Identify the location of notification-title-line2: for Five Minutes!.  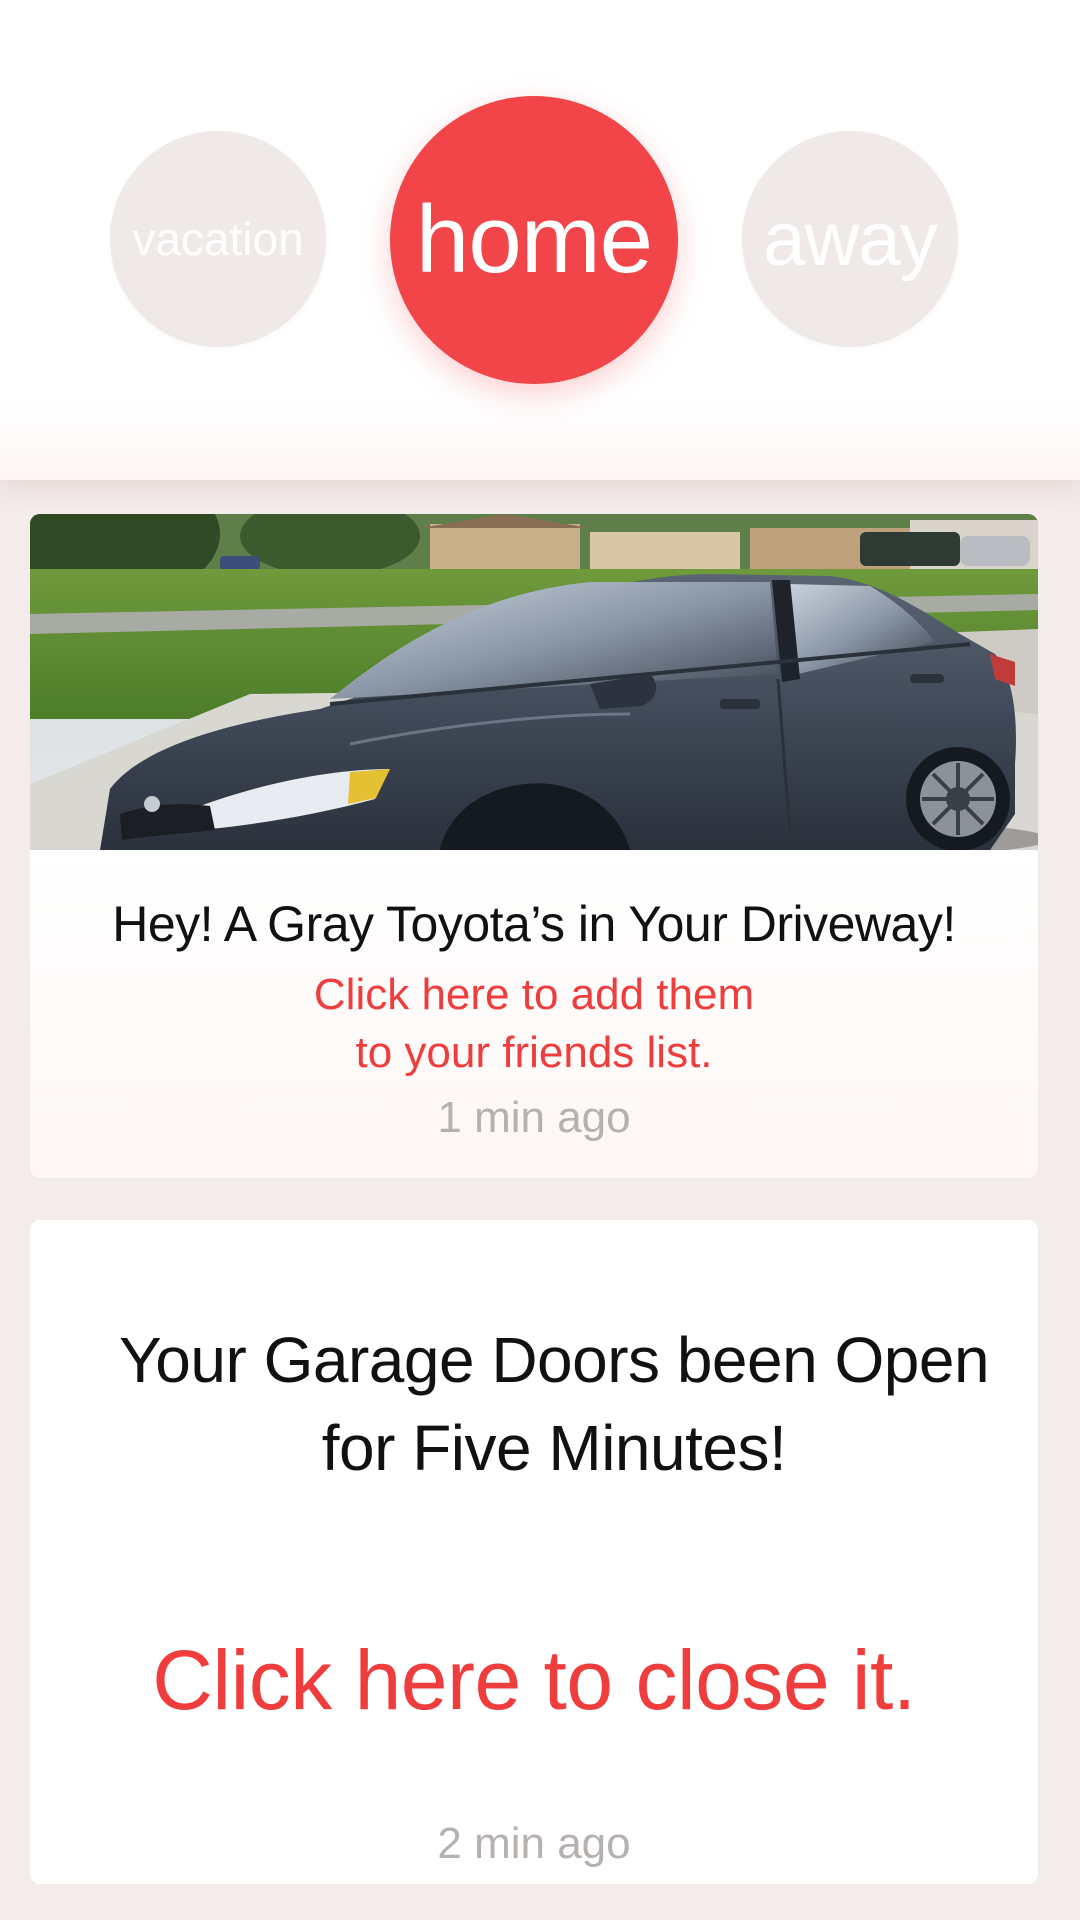
(554, 1448).